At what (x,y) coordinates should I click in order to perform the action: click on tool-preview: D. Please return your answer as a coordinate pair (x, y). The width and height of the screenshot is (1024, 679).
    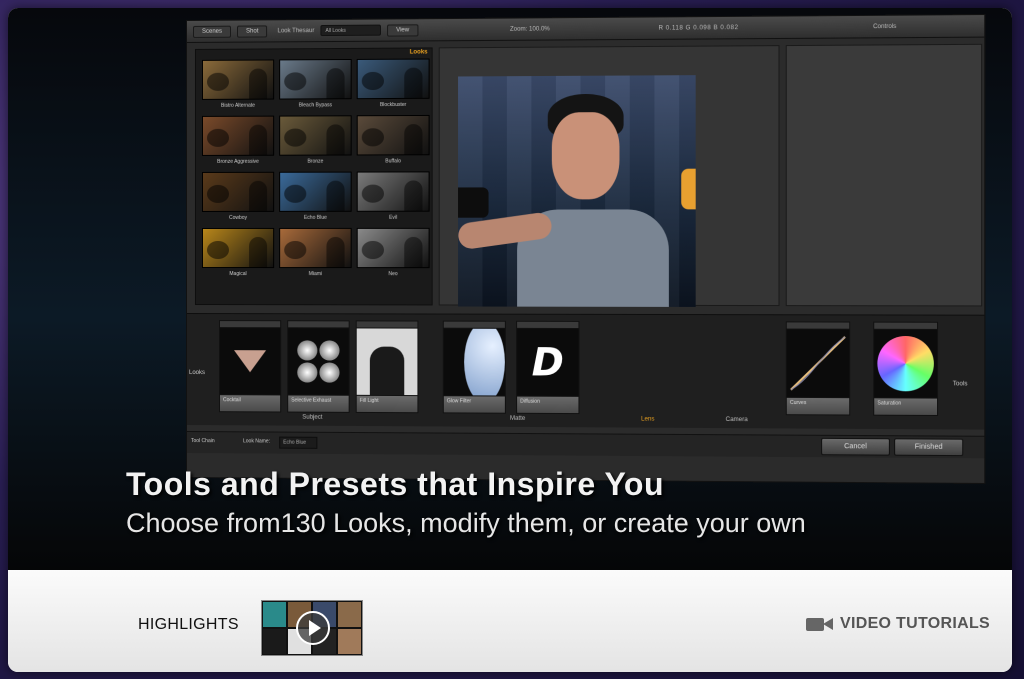
    Looking at the image, I should click on (548, 362).